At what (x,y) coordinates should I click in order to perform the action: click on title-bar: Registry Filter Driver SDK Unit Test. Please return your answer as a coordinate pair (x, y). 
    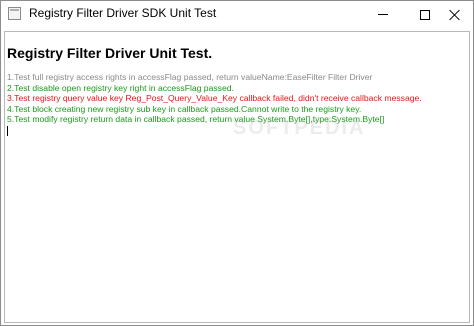
    Looking at the image, I should click on (237, 14).